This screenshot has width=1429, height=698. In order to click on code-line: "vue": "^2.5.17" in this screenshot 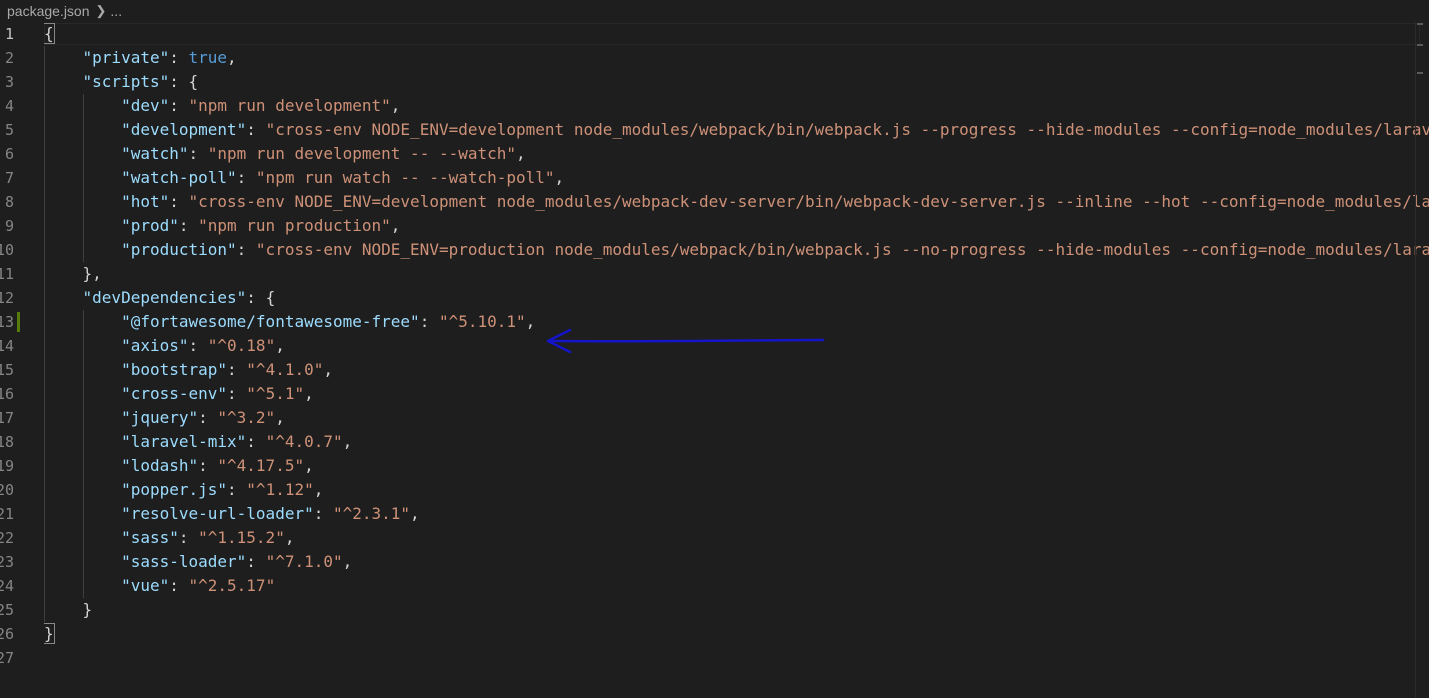, I will do `click(159, 586)`.